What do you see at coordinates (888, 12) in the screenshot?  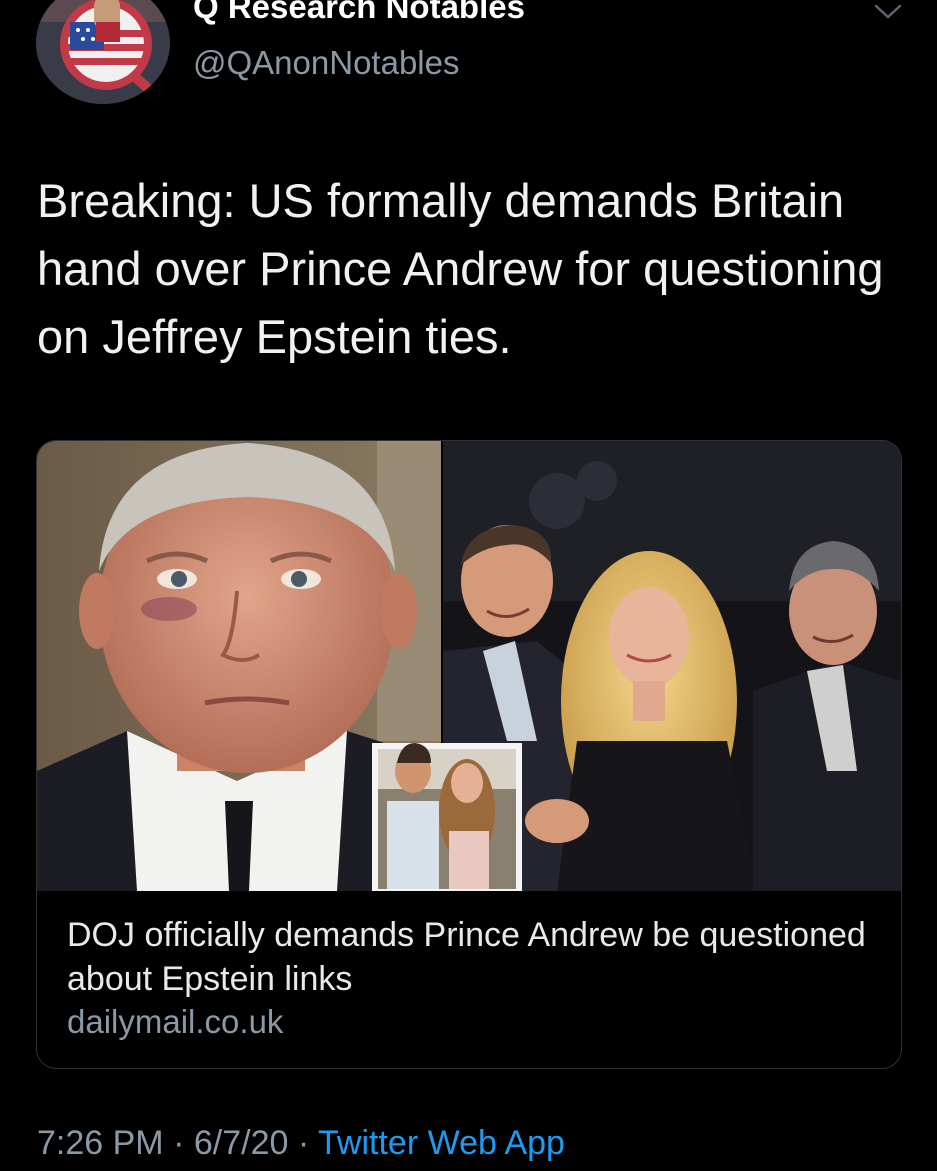 I see `chevron-down-icon` at bounding box center [888, 12].